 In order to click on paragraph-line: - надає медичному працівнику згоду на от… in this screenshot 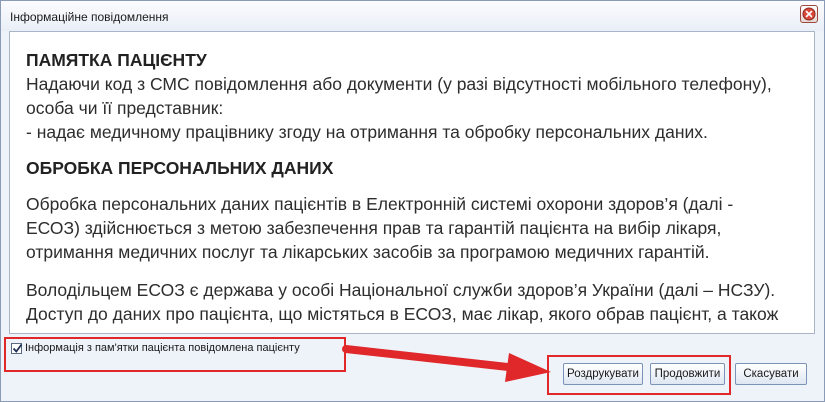, I will do `click(367, 132)`.